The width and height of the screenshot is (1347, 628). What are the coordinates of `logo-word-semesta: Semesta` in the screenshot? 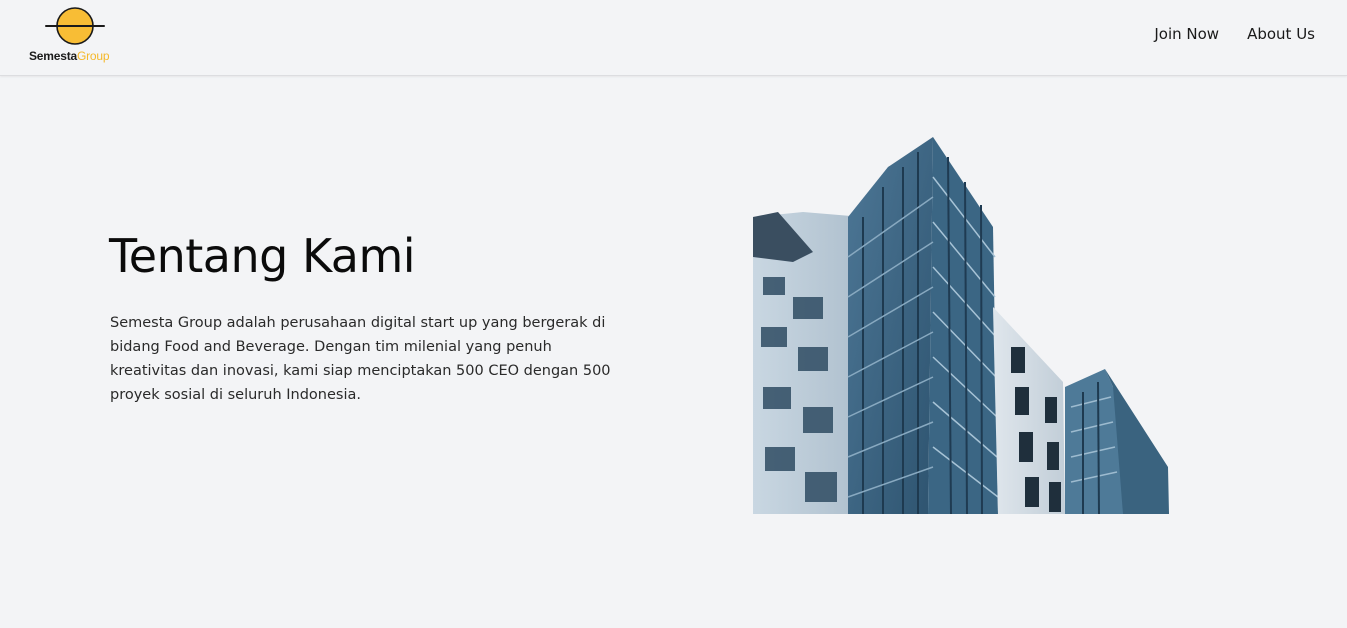 It's located at (53, 56).